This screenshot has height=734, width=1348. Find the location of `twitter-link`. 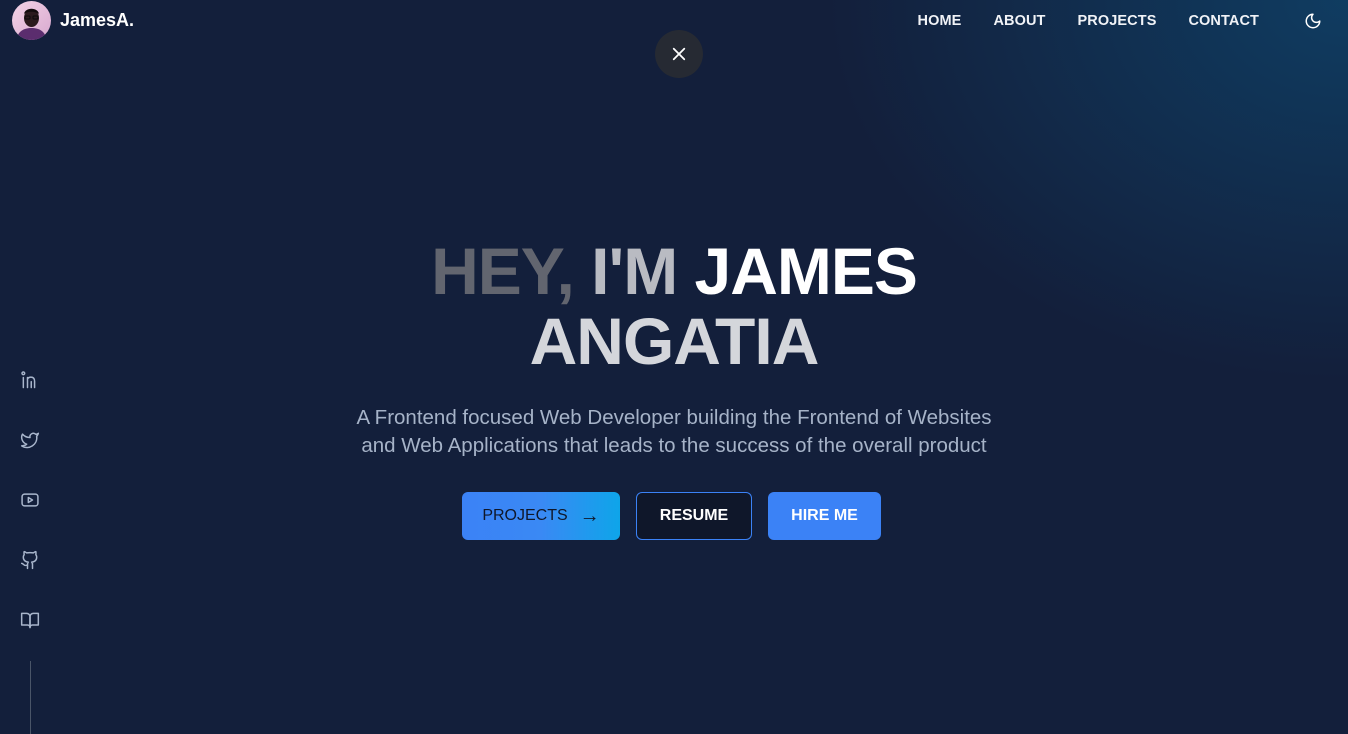

twitter-link is located at coordinates (30, 440).